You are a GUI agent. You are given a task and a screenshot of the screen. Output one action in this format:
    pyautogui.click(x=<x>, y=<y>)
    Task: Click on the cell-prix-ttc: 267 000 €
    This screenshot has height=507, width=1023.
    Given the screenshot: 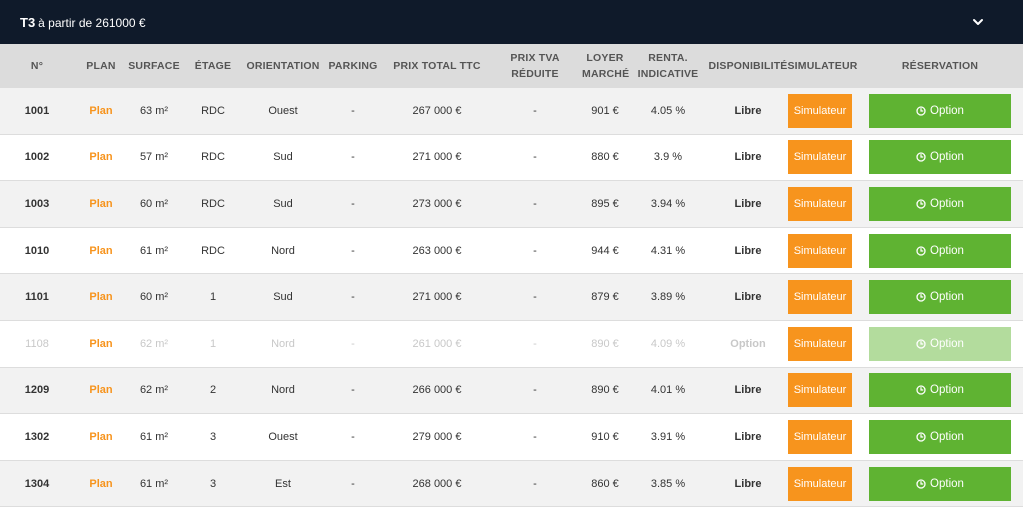 What is the action you would take?
    pyautogui.click(x=437, y=110)
    